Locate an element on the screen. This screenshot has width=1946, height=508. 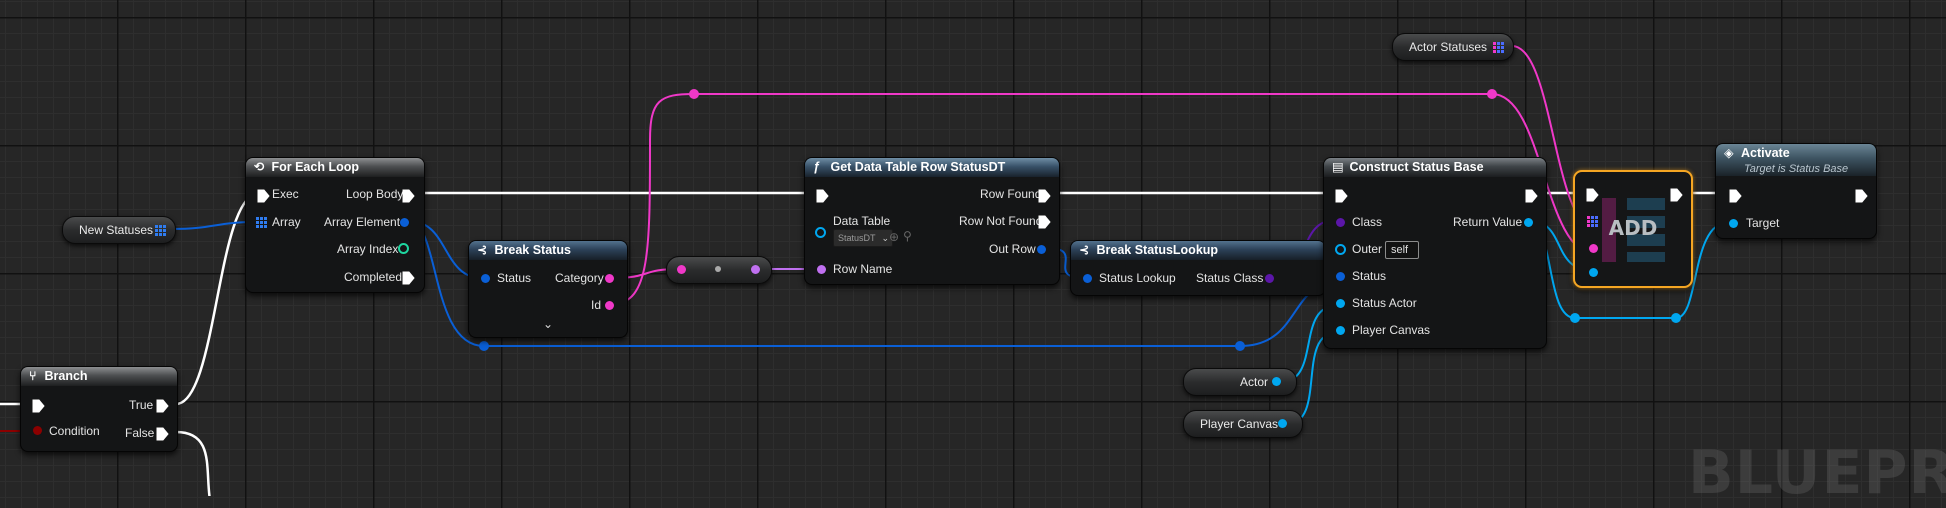
branch-title: Branch is located at coordinates (66, 376).